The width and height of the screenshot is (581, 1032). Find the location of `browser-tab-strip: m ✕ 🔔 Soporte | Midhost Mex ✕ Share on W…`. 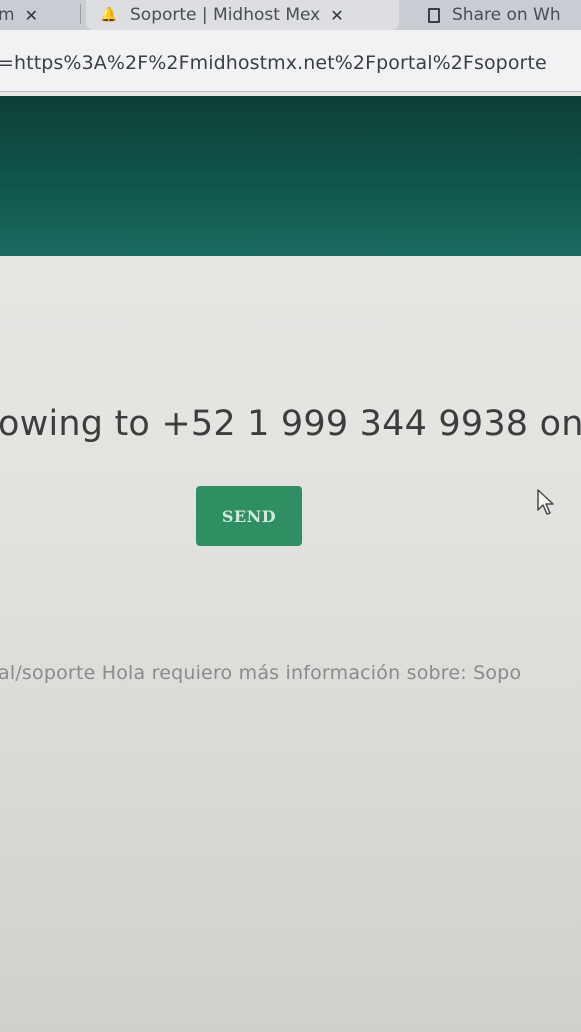

browser-tab-strip: m ✕ 🔔 Soporte | Midhost Mex ✕ Share on W… is located at coordinates (290, 15).